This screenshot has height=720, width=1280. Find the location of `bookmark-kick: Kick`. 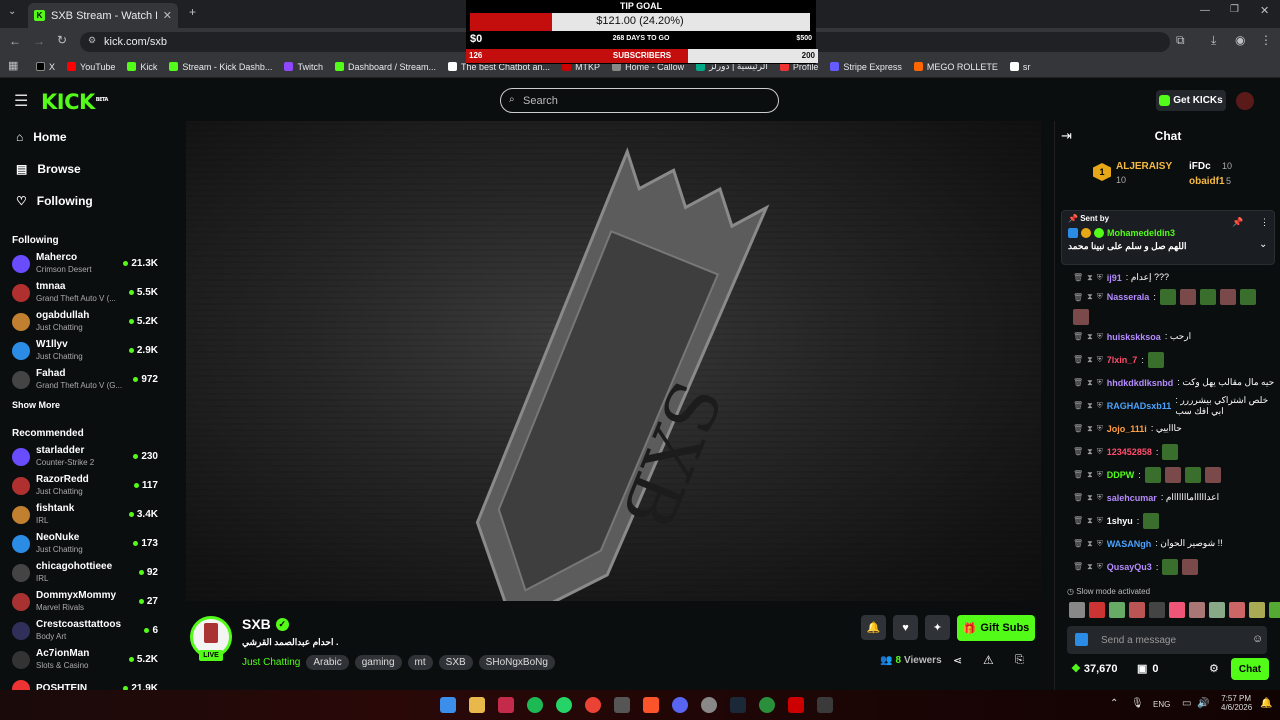

bookmark-kick: Kick is located at coordinates (142, 67).